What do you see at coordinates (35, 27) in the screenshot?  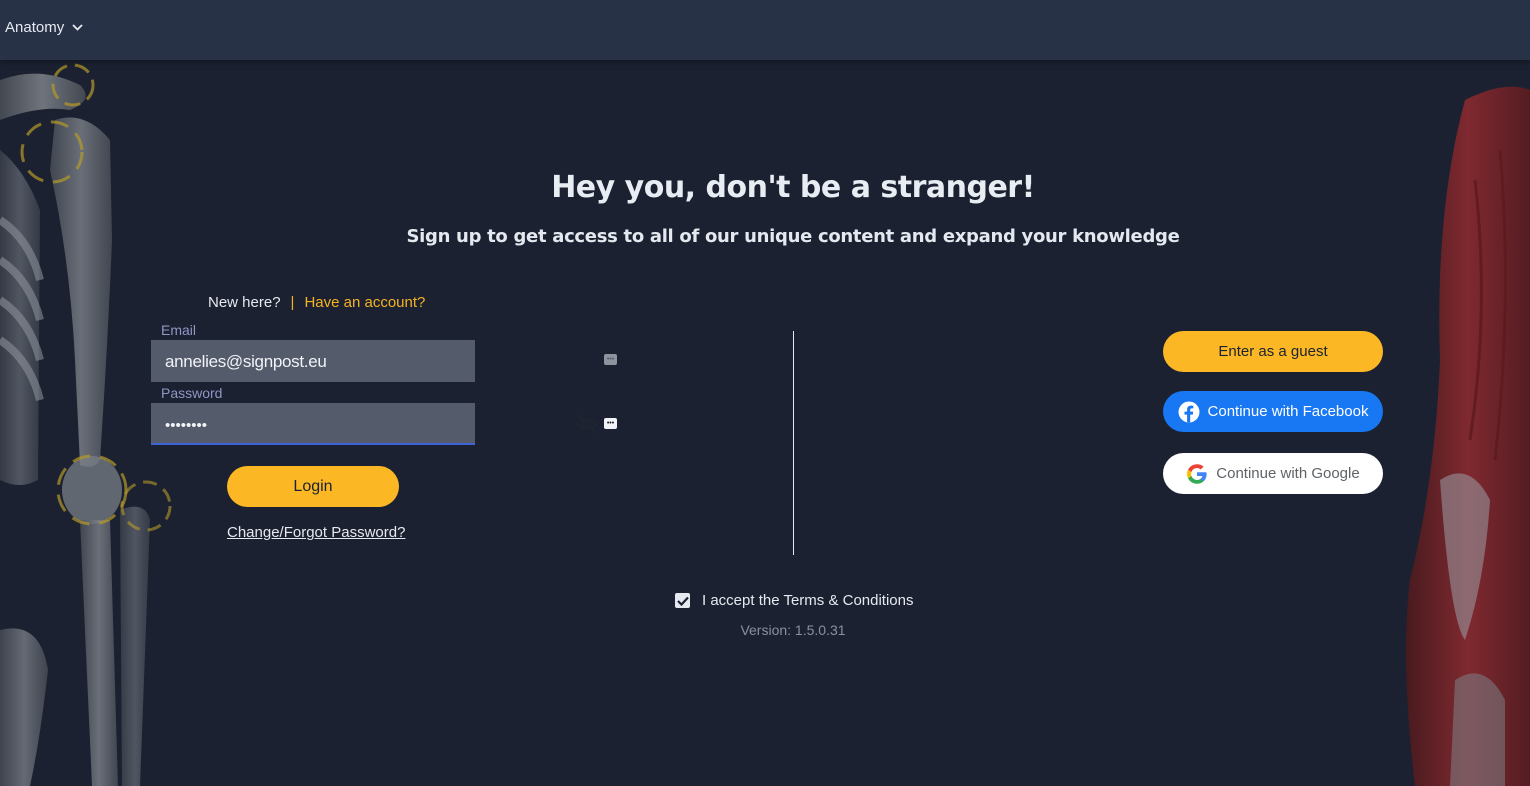 I see `app-menu-label: Anatomy` at bounding box center [35, 27].